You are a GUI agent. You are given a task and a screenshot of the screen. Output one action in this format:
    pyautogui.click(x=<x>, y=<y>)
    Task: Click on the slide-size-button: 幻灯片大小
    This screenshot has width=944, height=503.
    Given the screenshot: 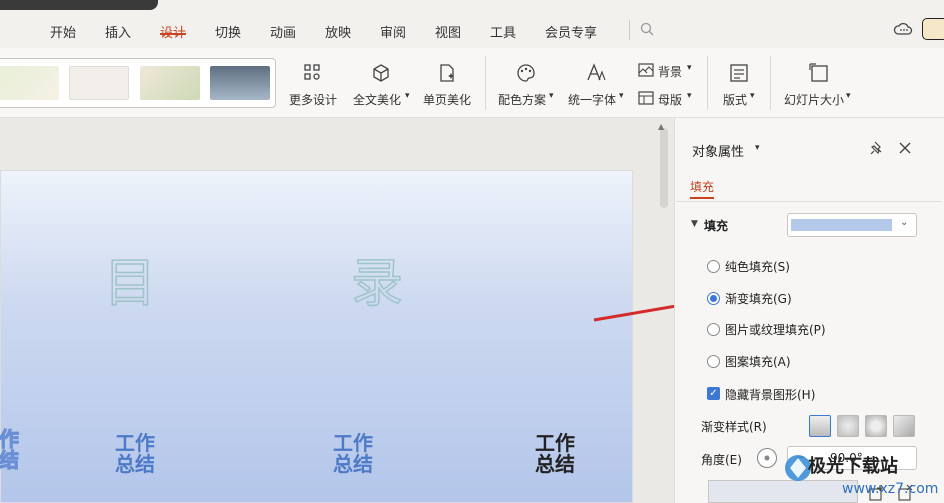 What is the action you would take?
    pyautogui.click(x=814, y=99)
    